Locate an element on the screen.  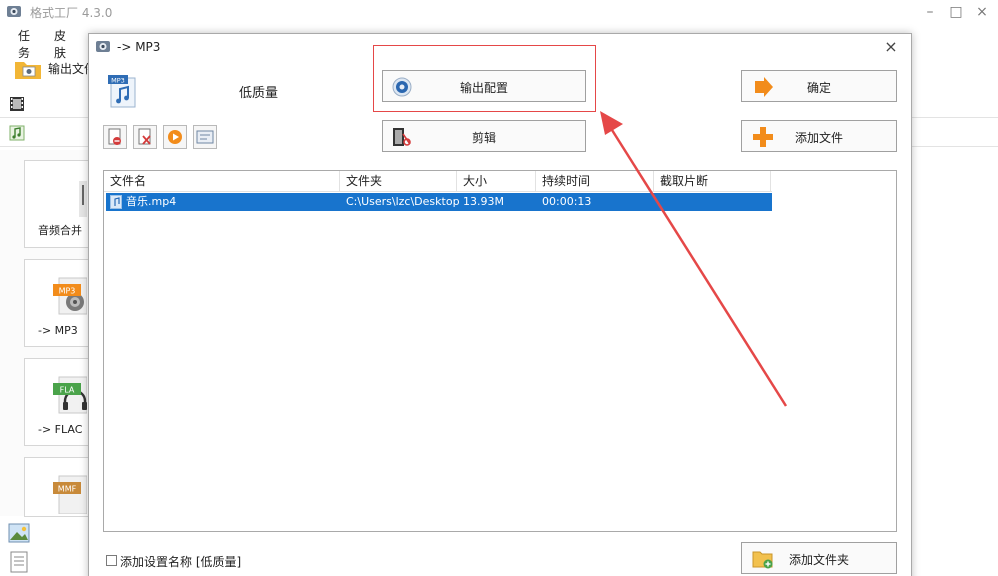
ok-button: 确定 is located at coordinates (819, 86).